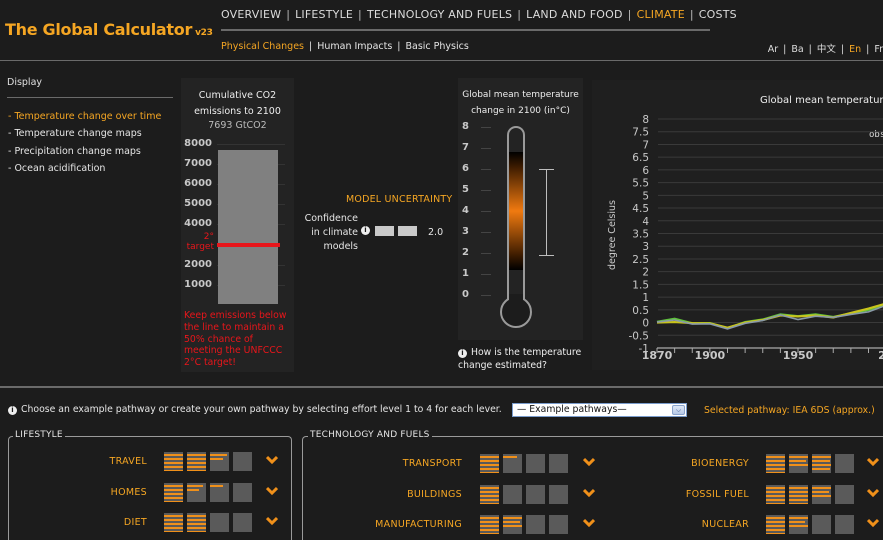 The height and width of the screenshot is (540, 883). Describe the element at coordinates (878, 49) in the screenshot. I see `lang-fr: Fr` at that location.